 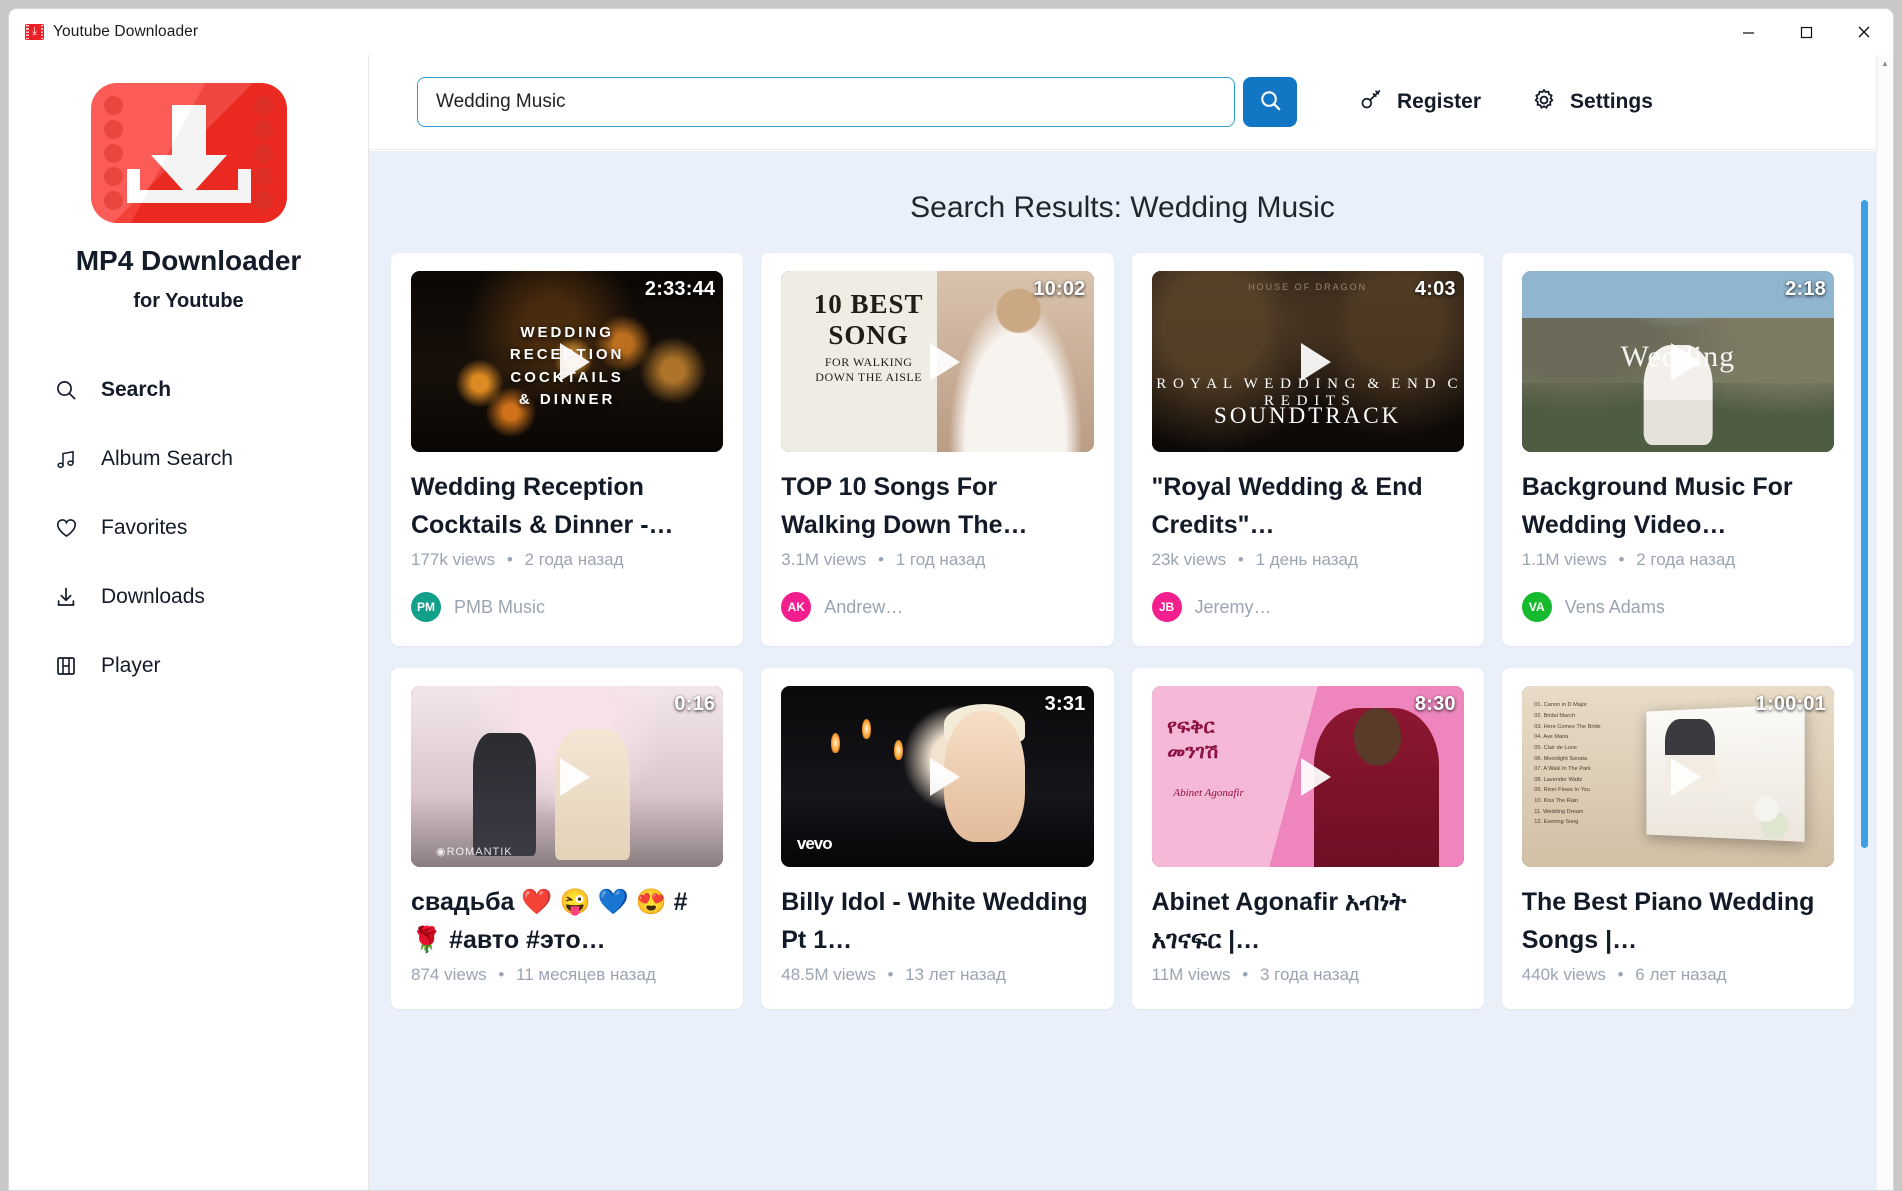 What do you see at coordinates (188, 301) in the screenshot?
I see `brand-subtitle: for Youtube` at bounding box center [188, 301].